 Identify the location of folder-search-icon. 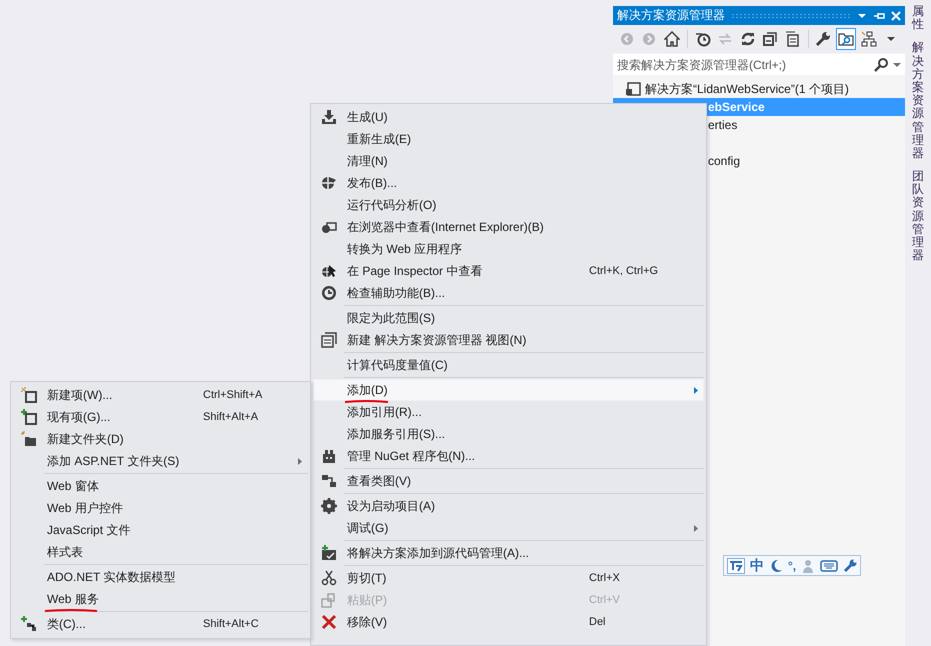
(846, 39).